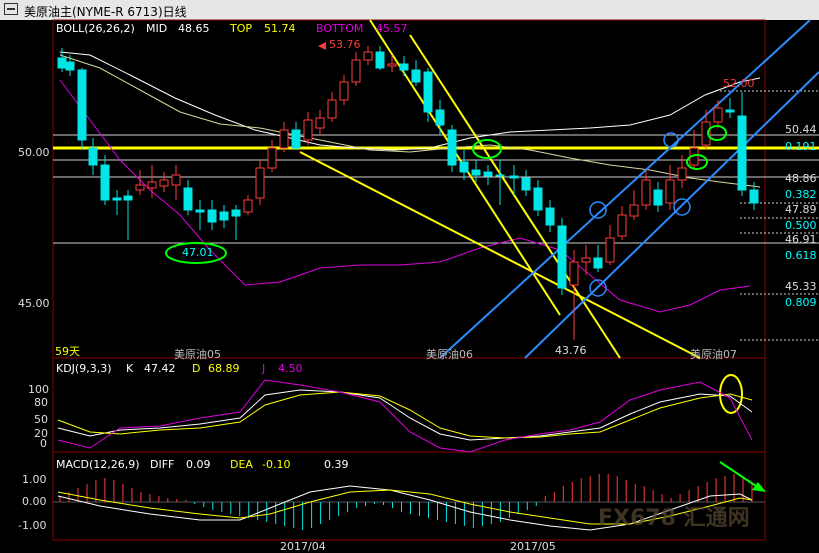 The image size is (819, 553). Describe the element at coordinates (345, 44) in the screenshot. I see `high-price-label: 53.76` at that location.